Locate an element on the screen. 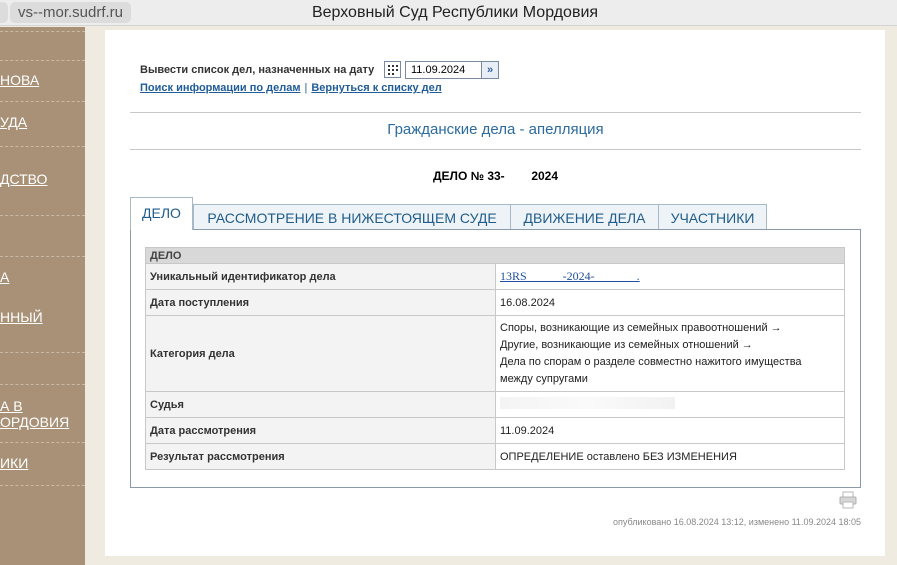 The width and height of the screenshot is (897, 565). sidebar: НОВА УДА ДСТВО А ННЫЙ А В ОРДОВИЯ ИКИ is located at coordinates (42, 296).